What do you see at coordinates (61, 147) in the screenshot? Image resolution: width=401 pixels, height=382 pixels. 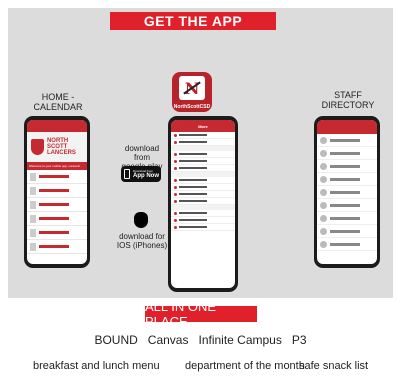 I see `school-name: NORTH SCOTT LANCERS` at bounding box center [61, 147].